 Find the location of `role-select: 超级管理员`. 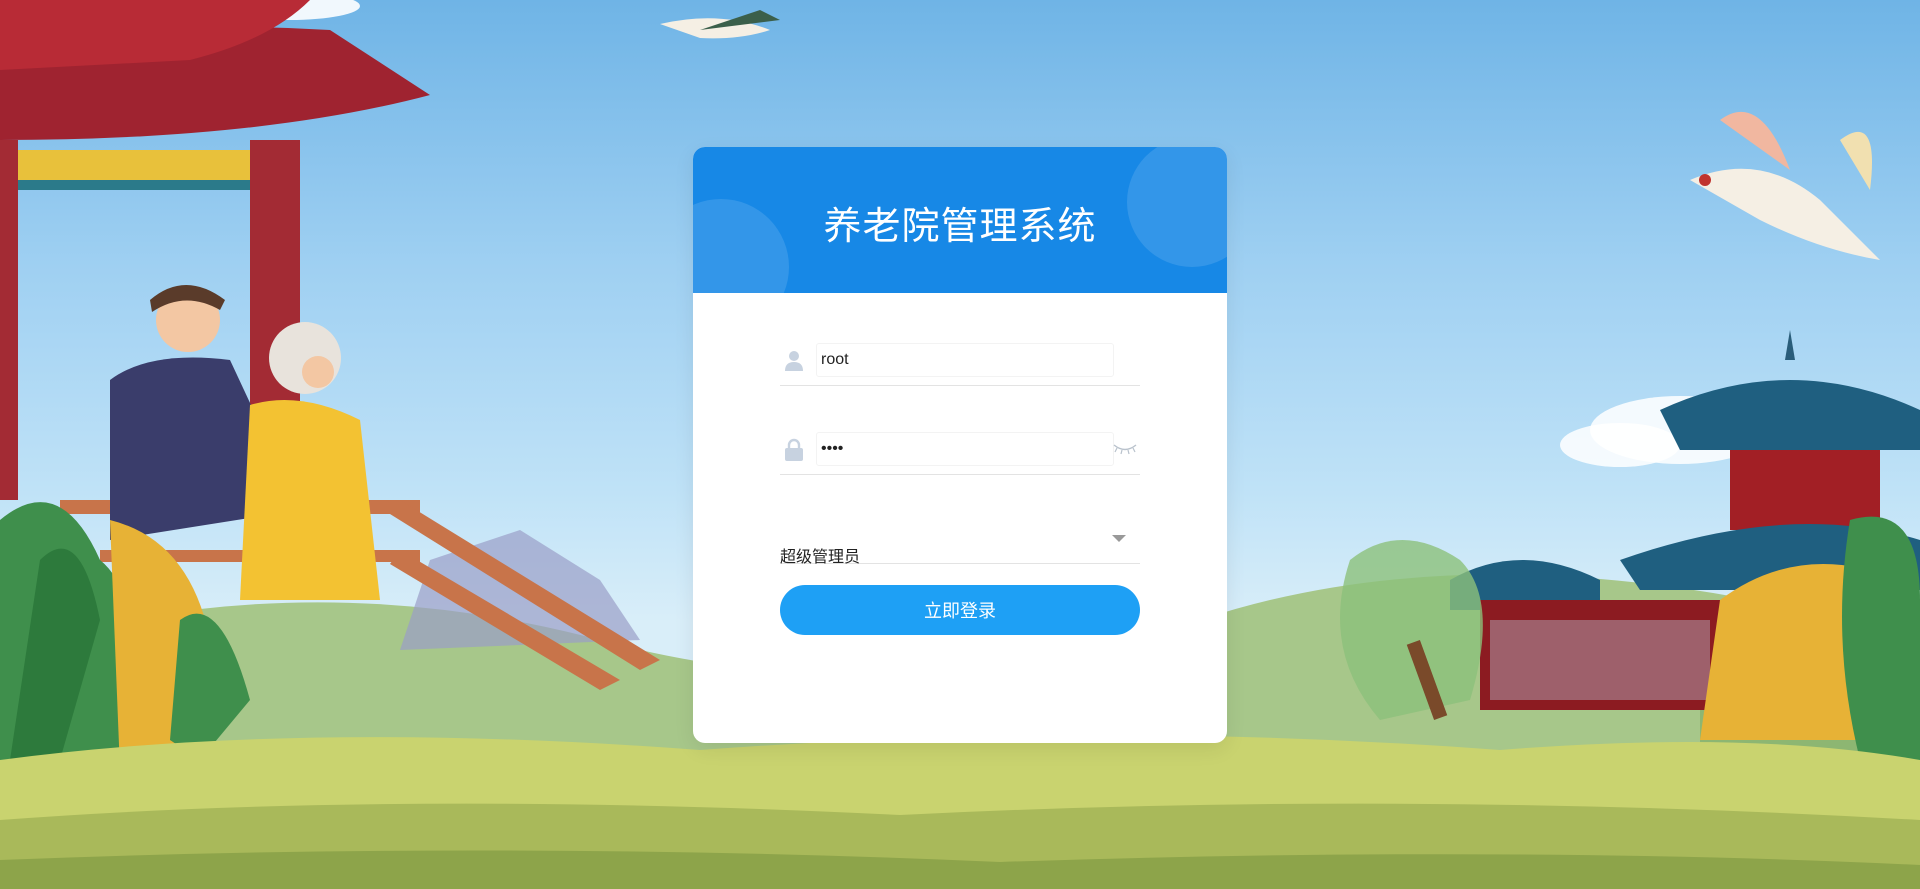

role-select: 超级管理员 is located at coordinates (960, 540).